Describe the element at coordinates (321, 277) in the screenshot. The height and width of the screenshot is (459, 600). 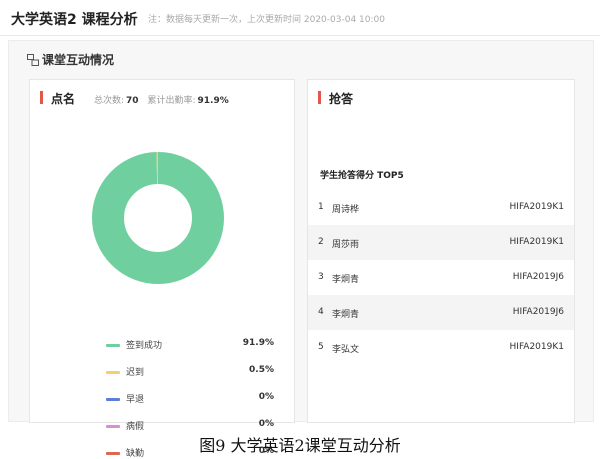
I see `rank-number: 3` at that location.